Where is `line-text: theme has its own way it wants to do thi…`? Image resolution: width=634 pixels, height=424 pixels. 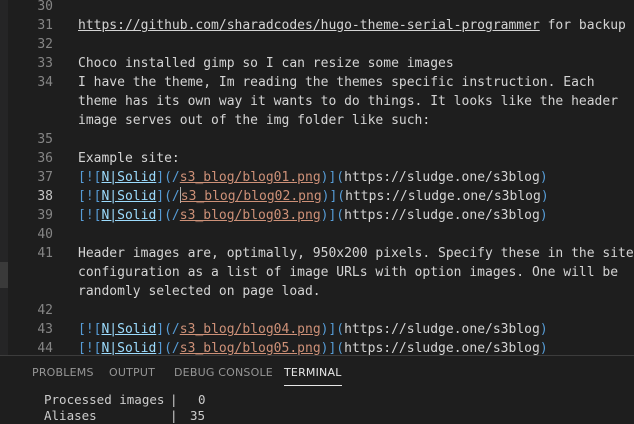
line-text: theme has its own way it wants to do thi… is located at coordinates (348, 101).